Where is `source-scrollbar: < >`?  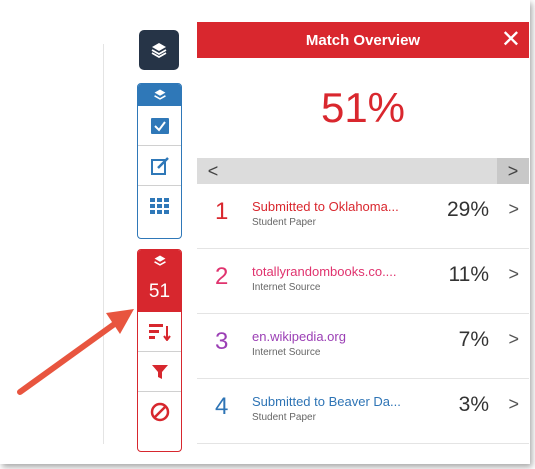 source-scrollbar: < > is located at coordinates (363, 171).